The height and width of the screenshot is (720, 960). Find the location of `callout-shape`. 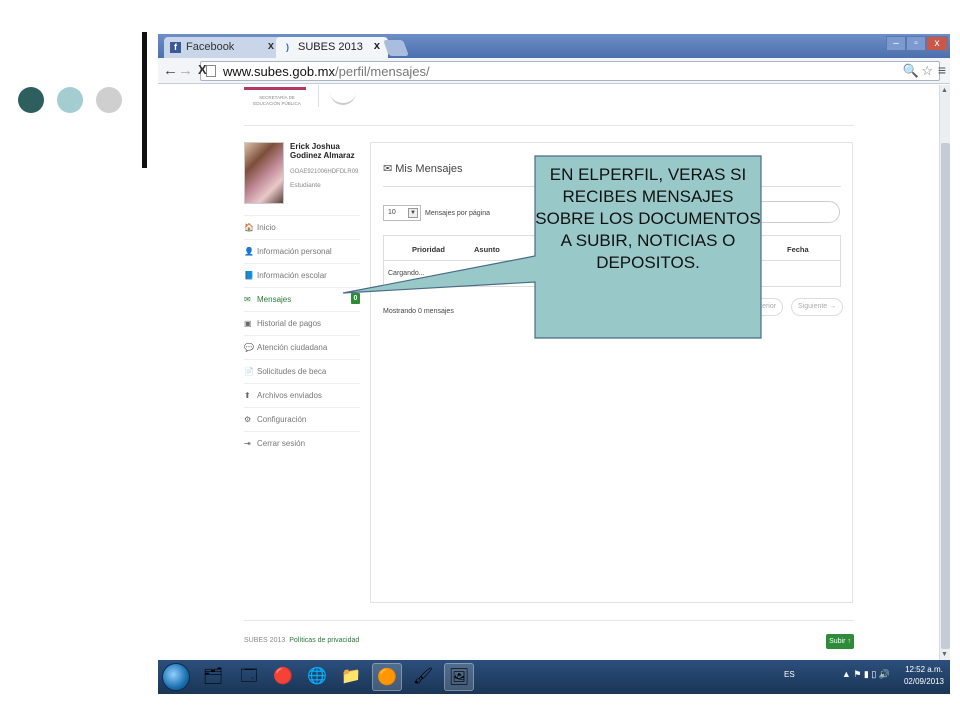

callout-shape is located at coordinates (552, 247).